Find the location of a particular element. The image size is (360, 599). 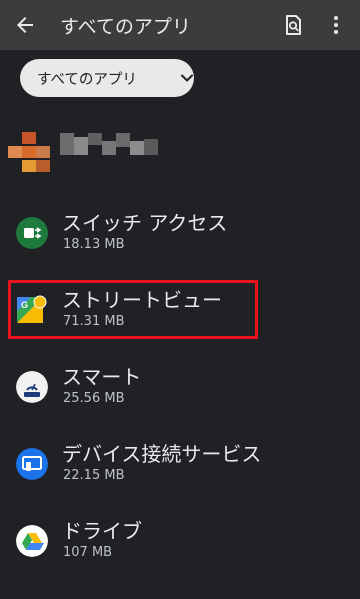

obscured-app-icon is located at coordinates (31, 155).